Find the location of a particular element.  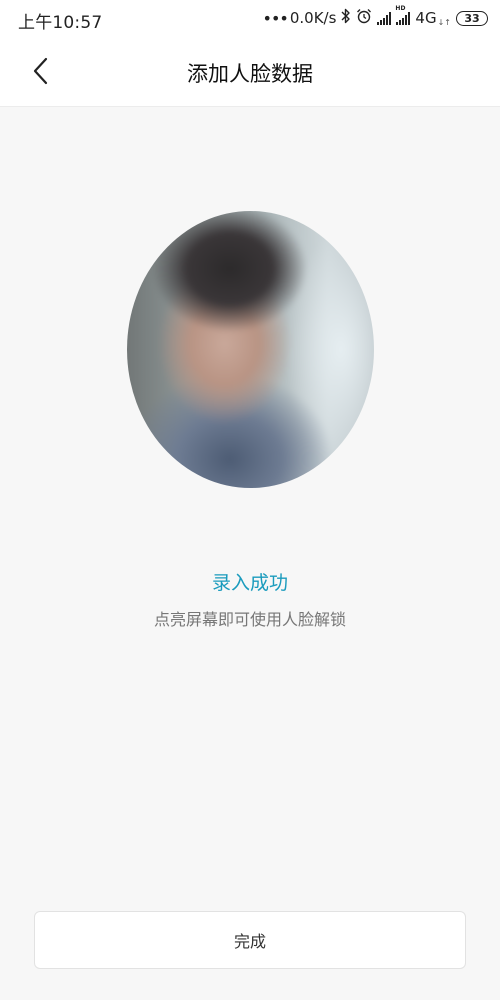

page-title: 添加人脸数据 is located at coordinates (250, 74).